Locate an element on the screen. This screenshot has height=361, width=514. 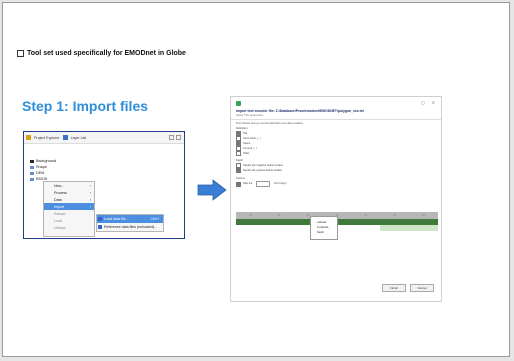
checkbox-label: Other is located at coordinates (246, 153).